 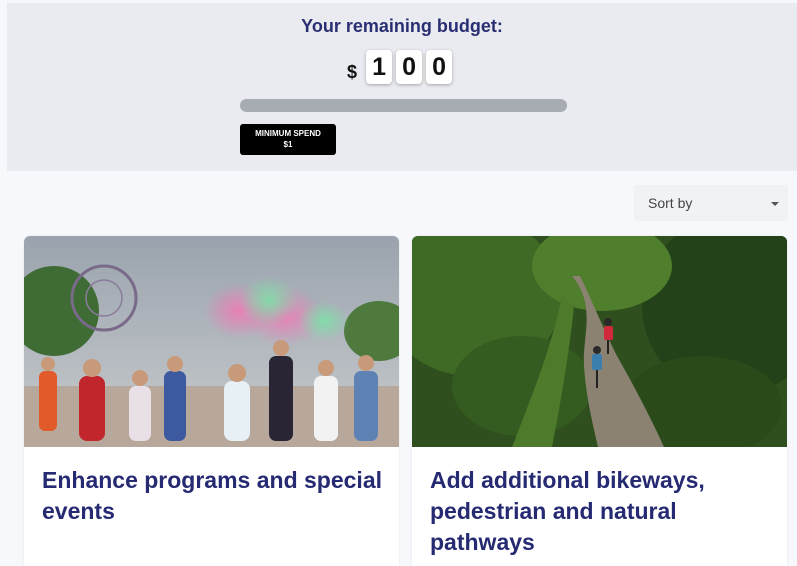 I want to click on caret-down-icon, so click(x=775, y=204).